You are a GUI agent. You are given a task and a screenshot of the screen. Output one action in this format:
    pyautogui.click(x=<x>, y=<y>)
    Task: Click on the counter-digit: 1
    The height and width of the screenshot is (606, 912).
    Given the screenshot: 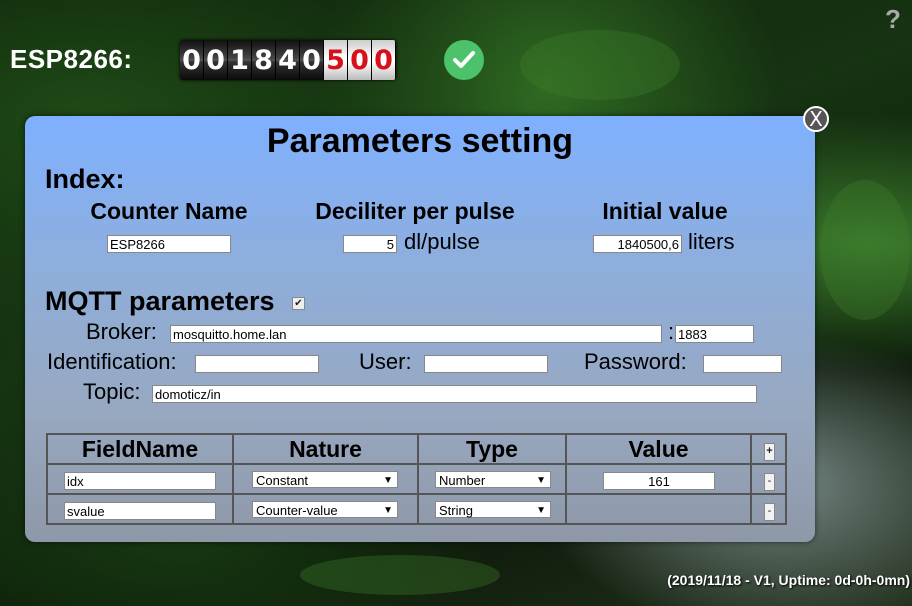 What is the action you would take?
    pyautogui.click(x=240, y=60)
    